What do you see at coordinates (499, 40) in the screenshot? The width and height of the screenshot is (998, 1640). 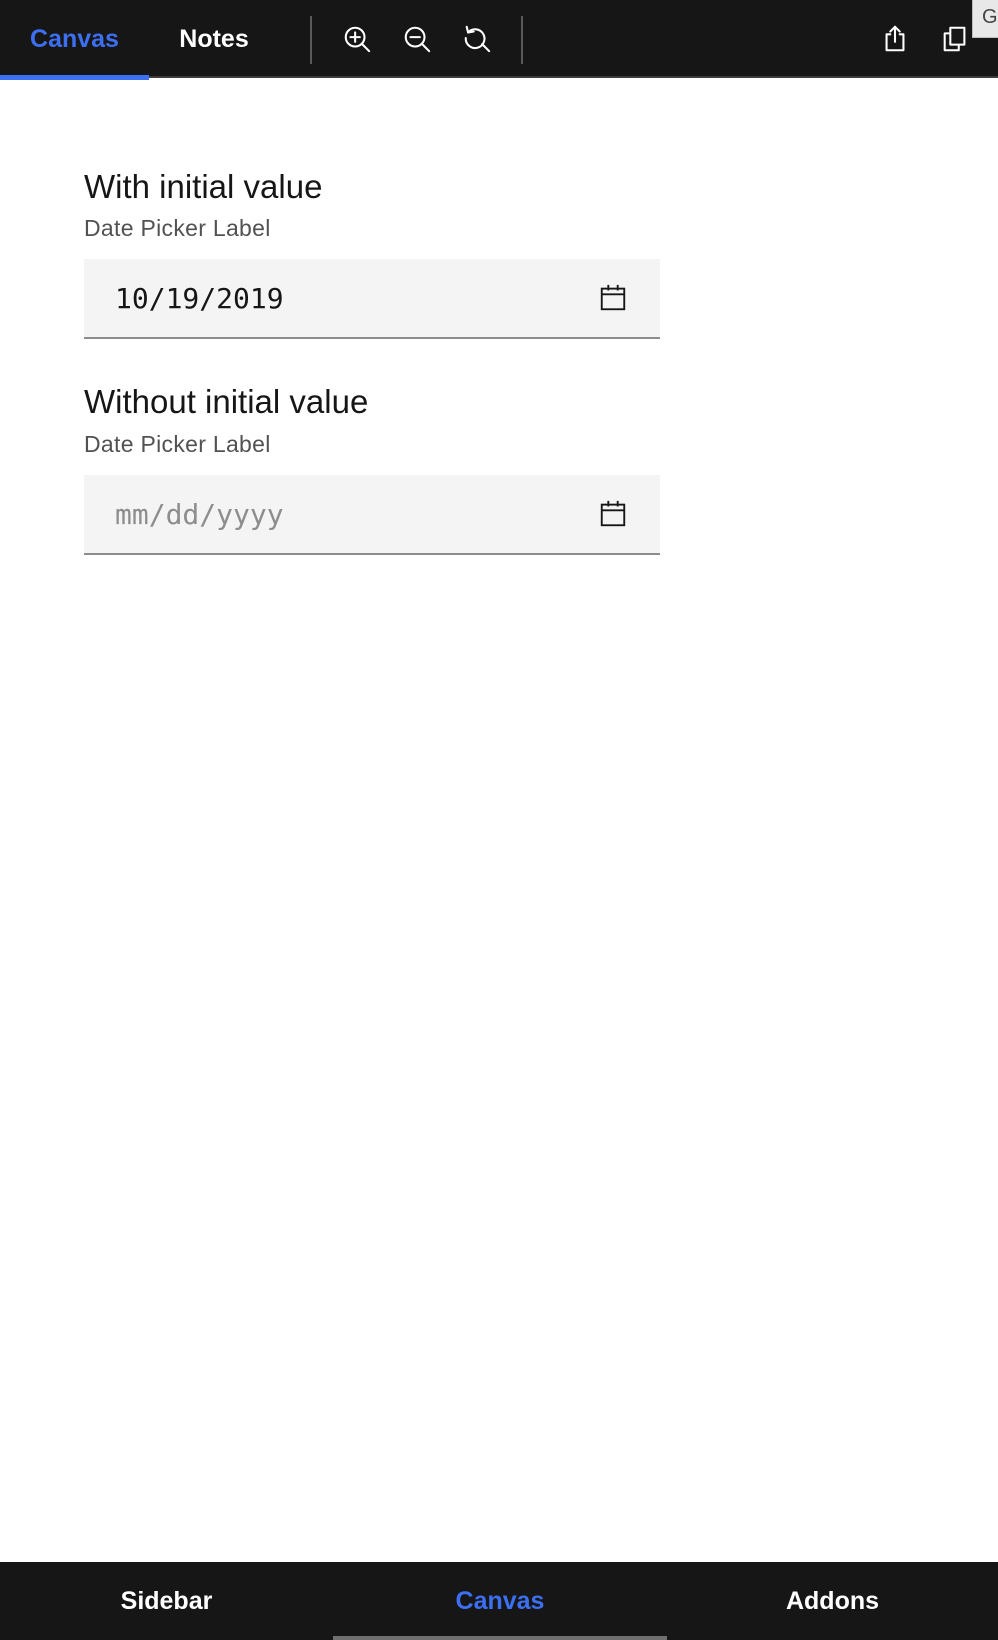 I see `top-toolbar: Canvas Notes G` at bounding box center [499, 40].